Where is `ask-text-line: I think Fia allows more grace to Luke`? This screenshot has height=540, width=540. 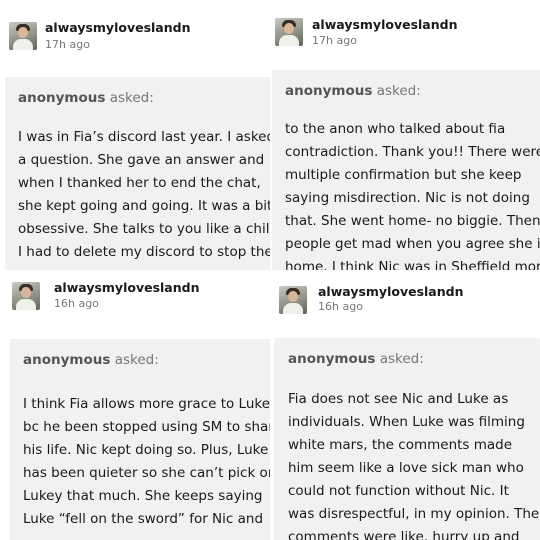
ask-text-line: I think Fia allows more grace to Luke is located at coordinates (146, 404).